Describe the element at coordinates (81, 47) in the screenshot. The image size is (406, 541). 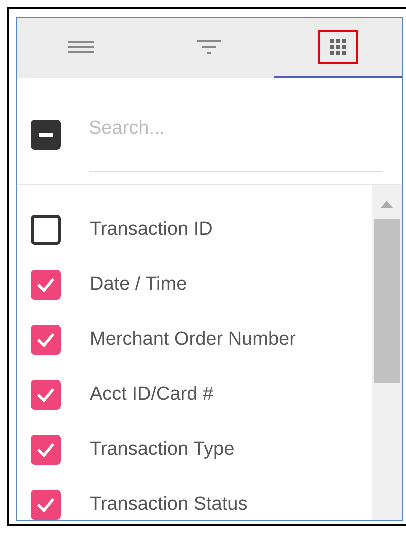
I see `menu-icon` at that location.